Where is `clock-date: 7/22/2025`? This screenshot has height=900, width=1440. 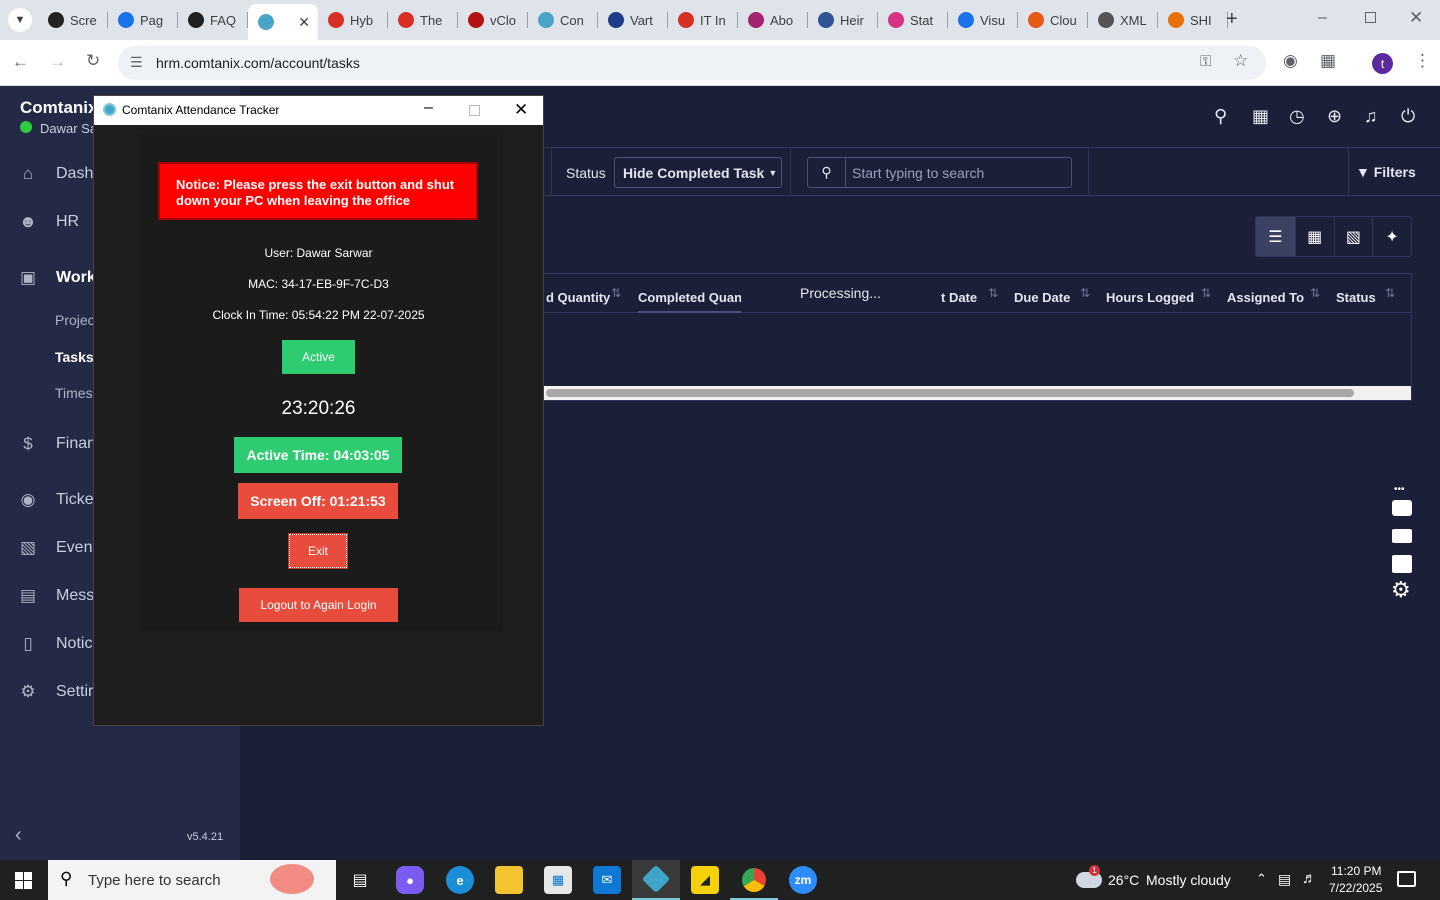
clock-date: 7/22/2025 is located at coordinates (1355, 888).